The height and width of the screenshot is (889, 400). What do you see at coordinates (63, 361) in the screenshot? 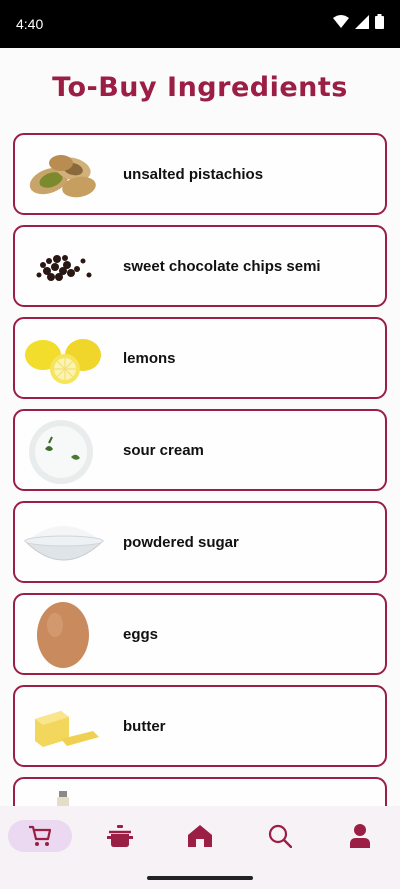
I see `lemons-image` at bounding box center [63, 361].